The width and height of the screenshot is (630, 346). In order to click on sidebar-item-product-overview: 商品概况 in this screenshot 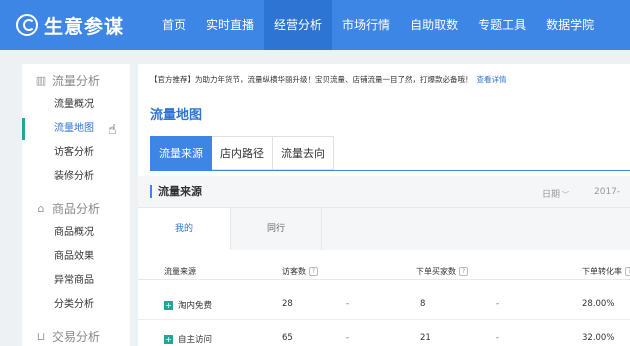, I will do `click(76, 233)`.